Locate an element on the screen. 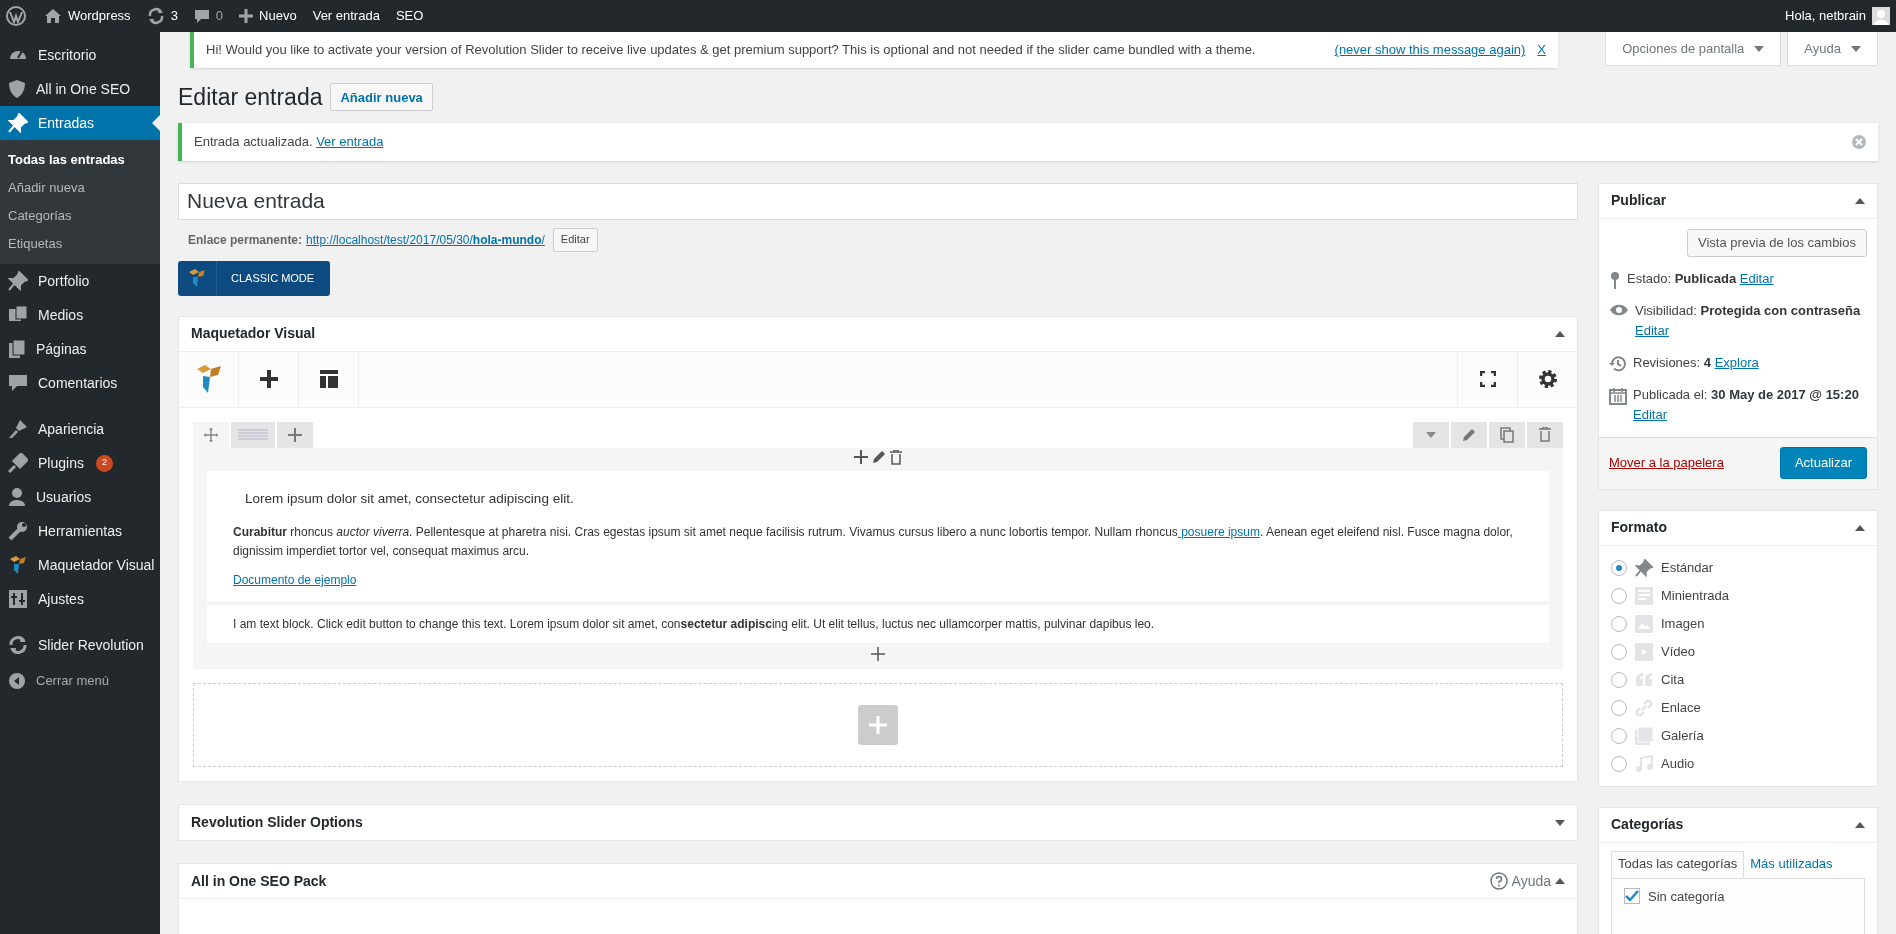 The image size is (1896, 934). screen-tab-button: Opciones de pantalla is located at coordinates (1693, 49).